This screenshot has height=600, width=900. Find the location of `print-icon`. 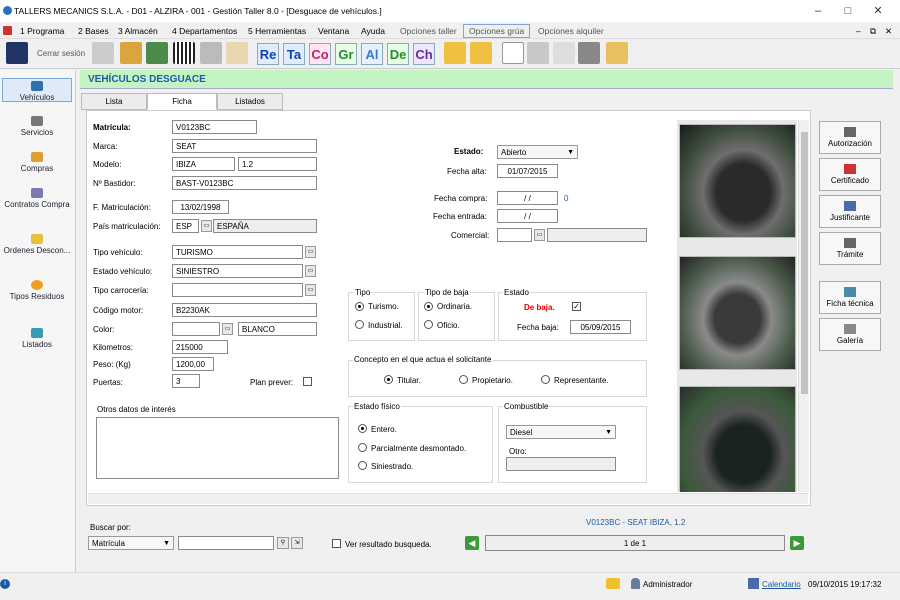

print-icon is located at coordinates (589, 53).